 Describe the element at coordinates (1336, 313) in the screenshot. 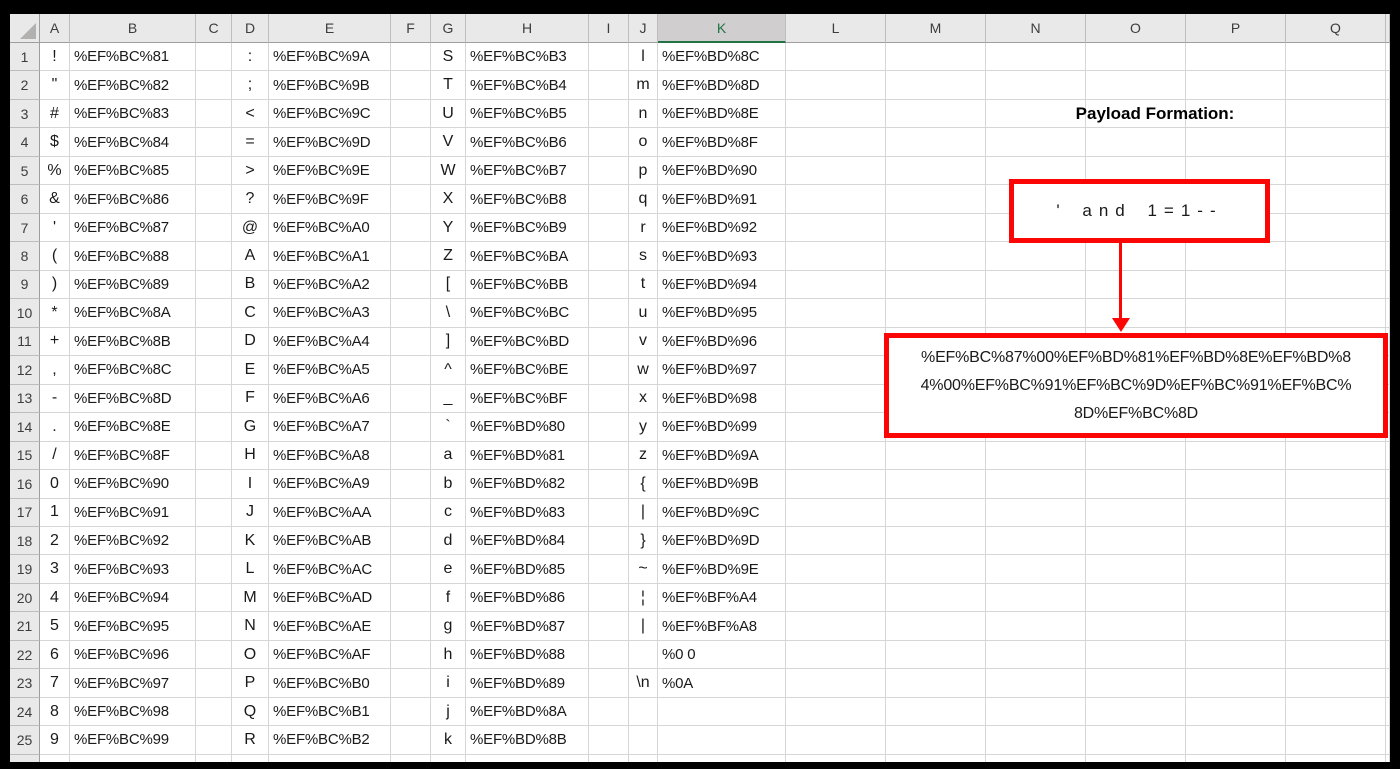

I see `cell-Q10` at that location.